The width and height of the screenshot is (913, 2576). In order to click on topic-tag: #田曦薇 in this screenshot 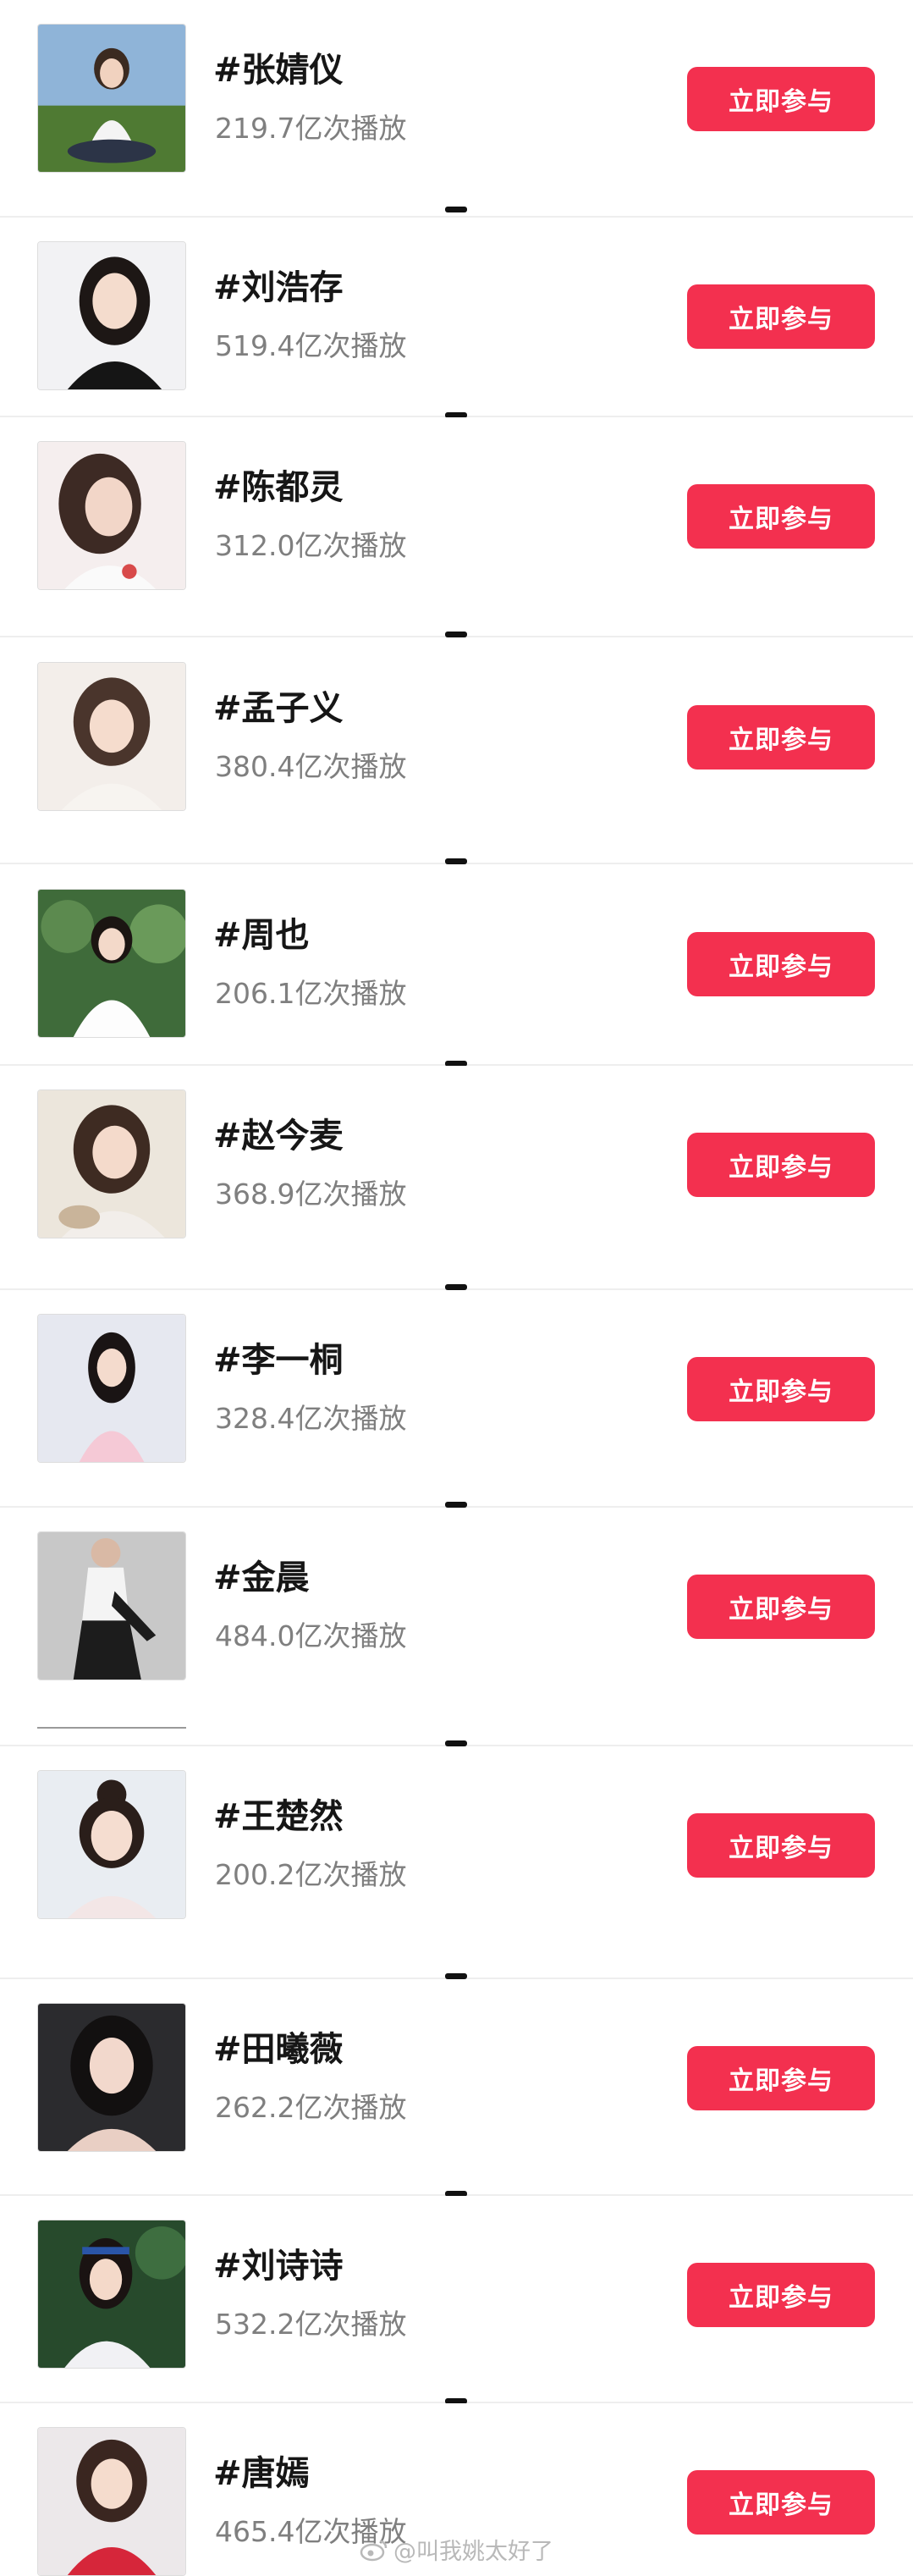, I will do `click(278, 2050)`.